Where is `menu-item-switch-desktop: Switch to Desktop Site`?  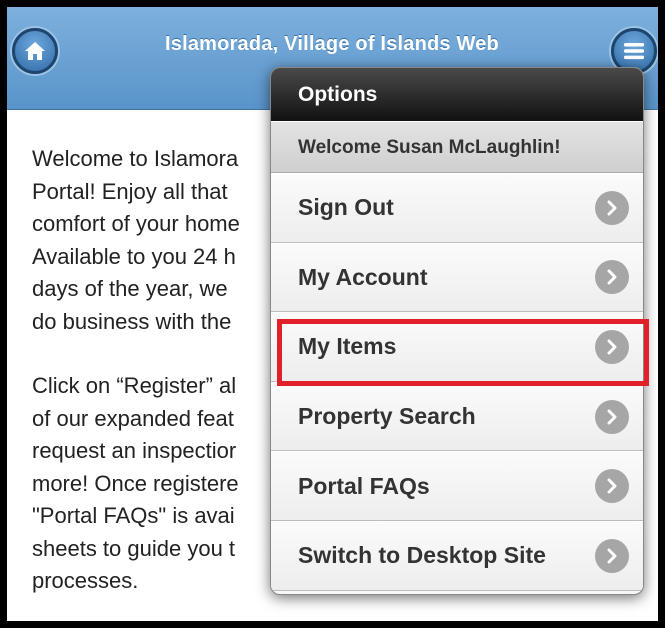
menu-item-switch-desktop: Switch to Desktop Site is located at coordinates (457, 555).